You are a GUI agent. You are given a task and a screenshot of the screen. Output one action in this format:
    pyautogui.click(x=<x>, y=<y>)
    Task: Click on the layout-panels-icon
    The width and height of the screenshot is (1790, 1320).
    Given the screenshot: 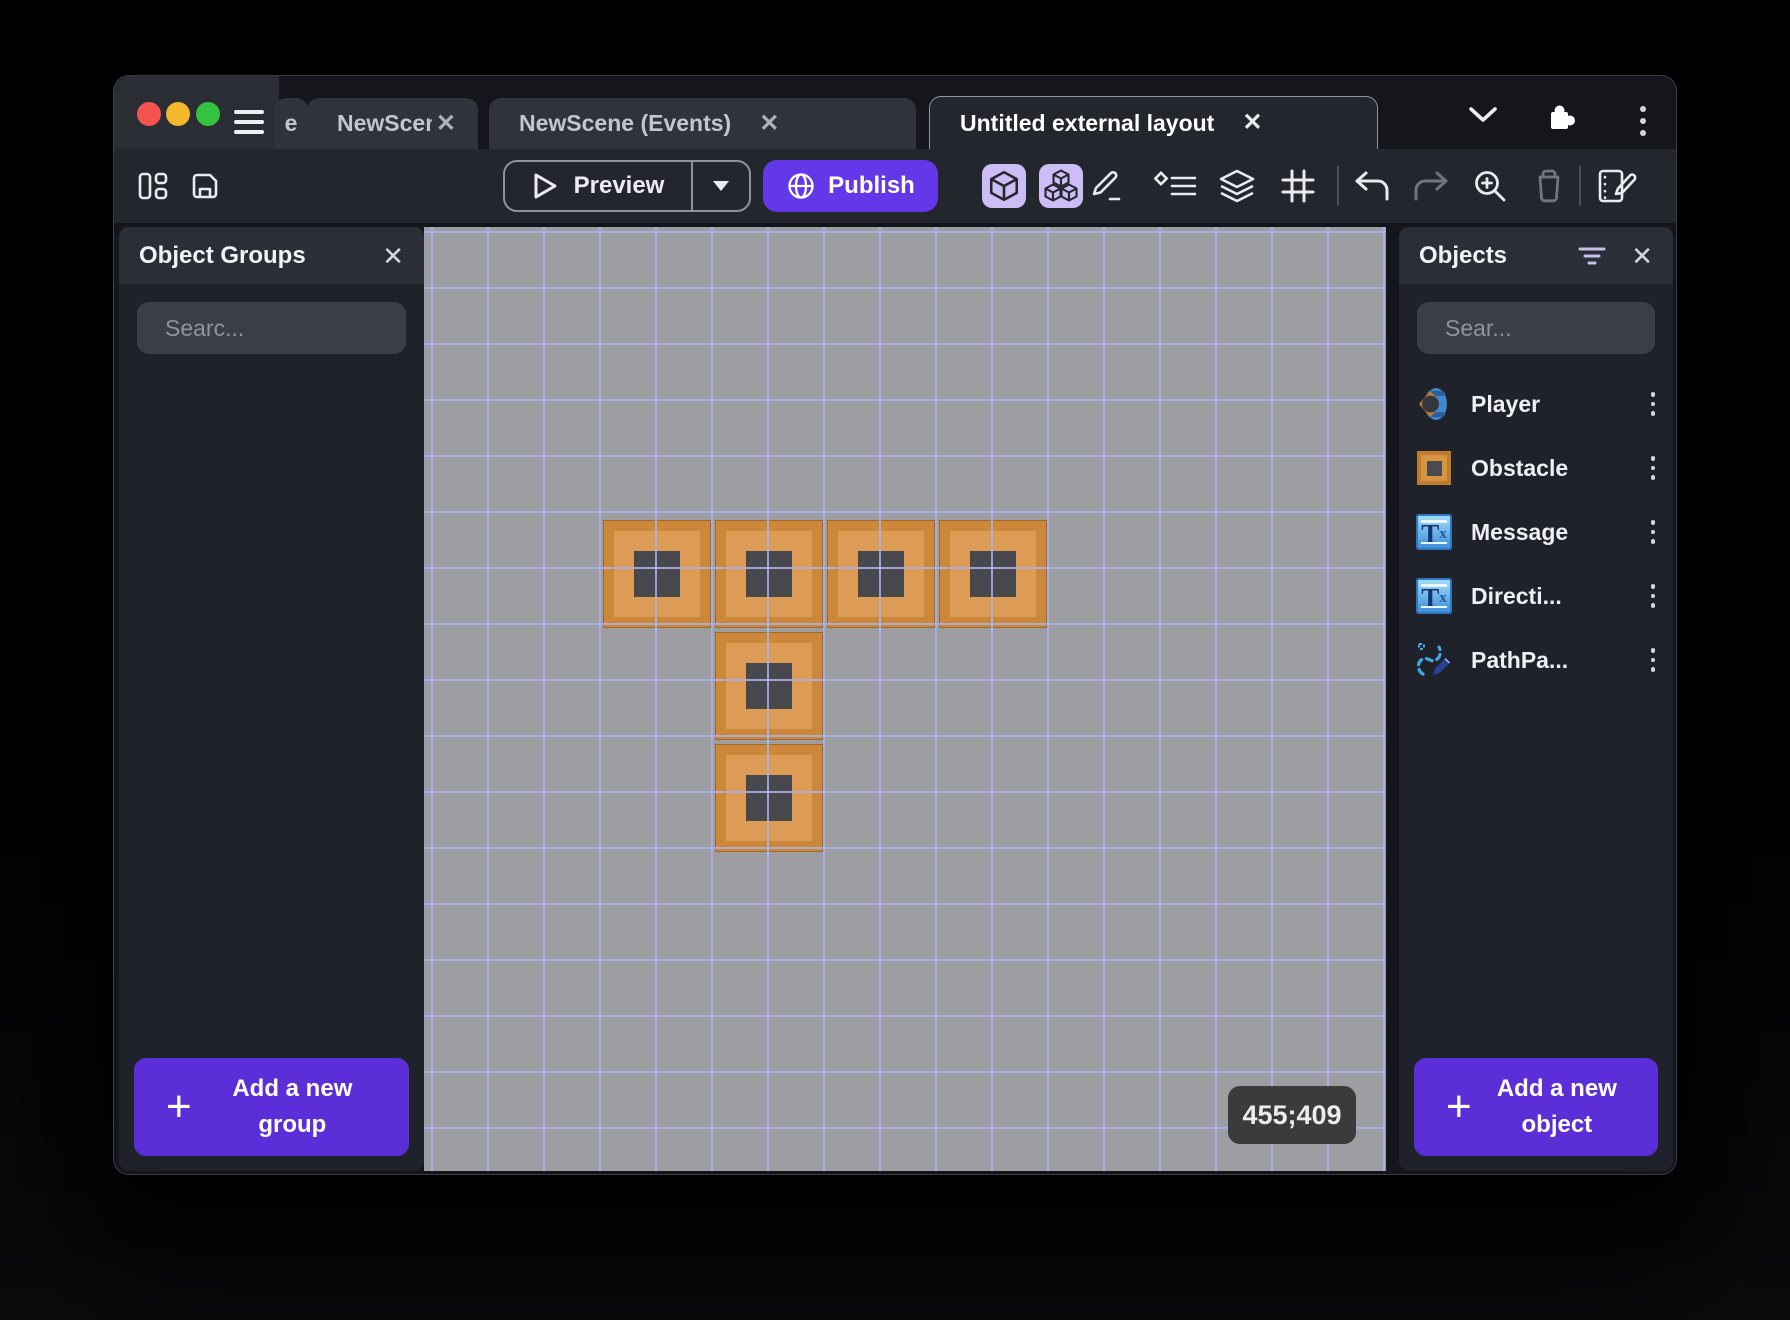 What is the action you would take?
    pyautogui.click(x=153, y=186)
    